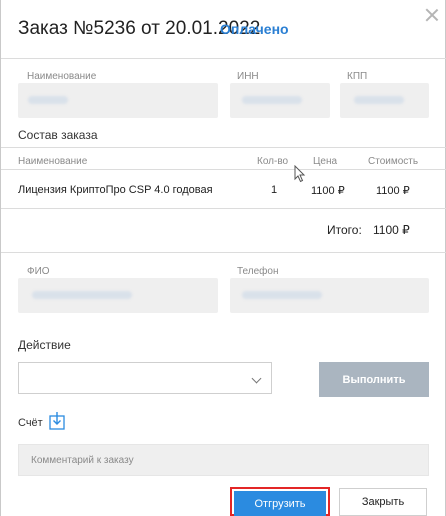 This screenshot has height=516, width=446. Describe the element at coordinates (38, 271) in the screenshot. I see `fio-label: ФИО` at that location.